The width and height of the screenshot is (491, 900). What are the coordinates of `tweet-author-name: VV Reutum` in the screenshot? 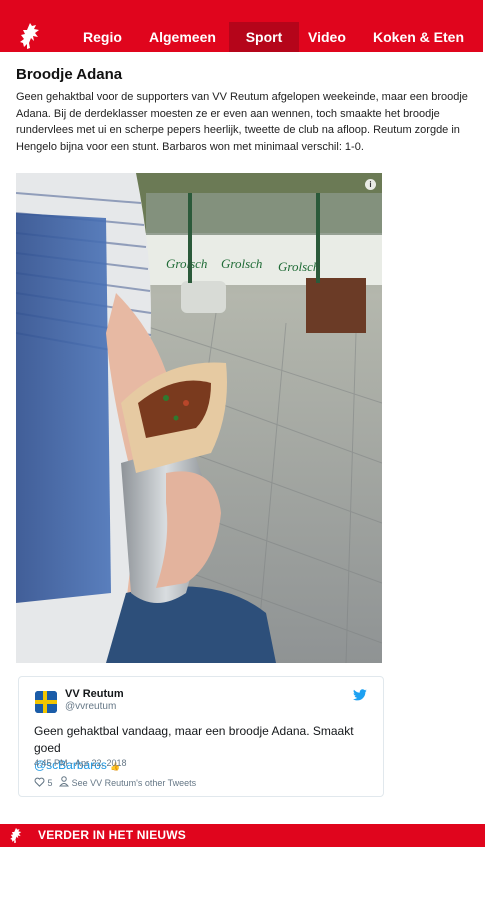 It's located at (94, 694).